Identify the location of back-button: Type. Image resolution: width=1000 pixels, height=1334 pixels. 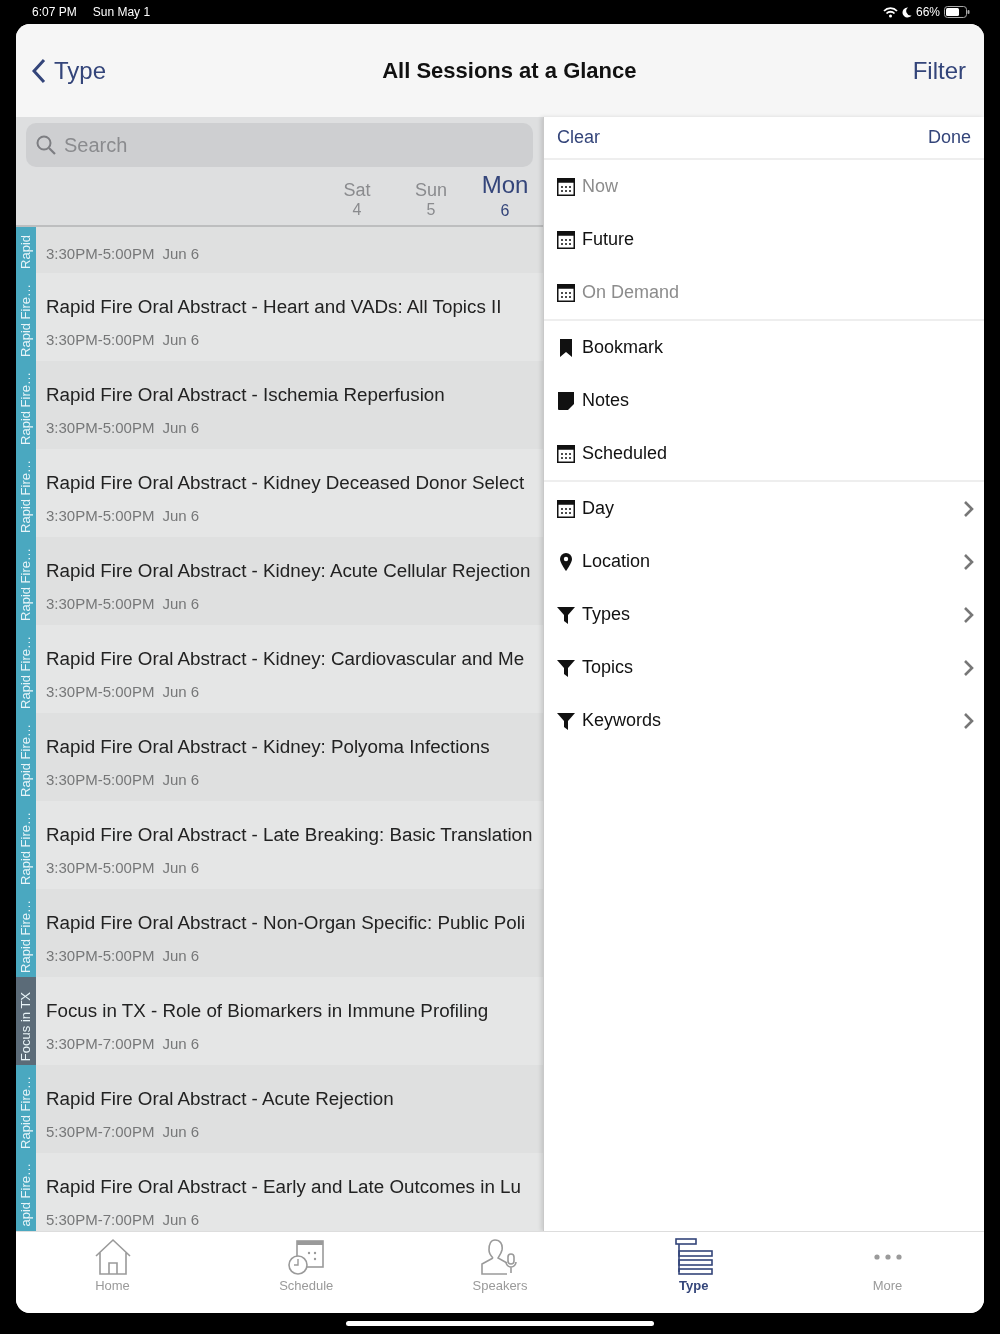
(69, 70).